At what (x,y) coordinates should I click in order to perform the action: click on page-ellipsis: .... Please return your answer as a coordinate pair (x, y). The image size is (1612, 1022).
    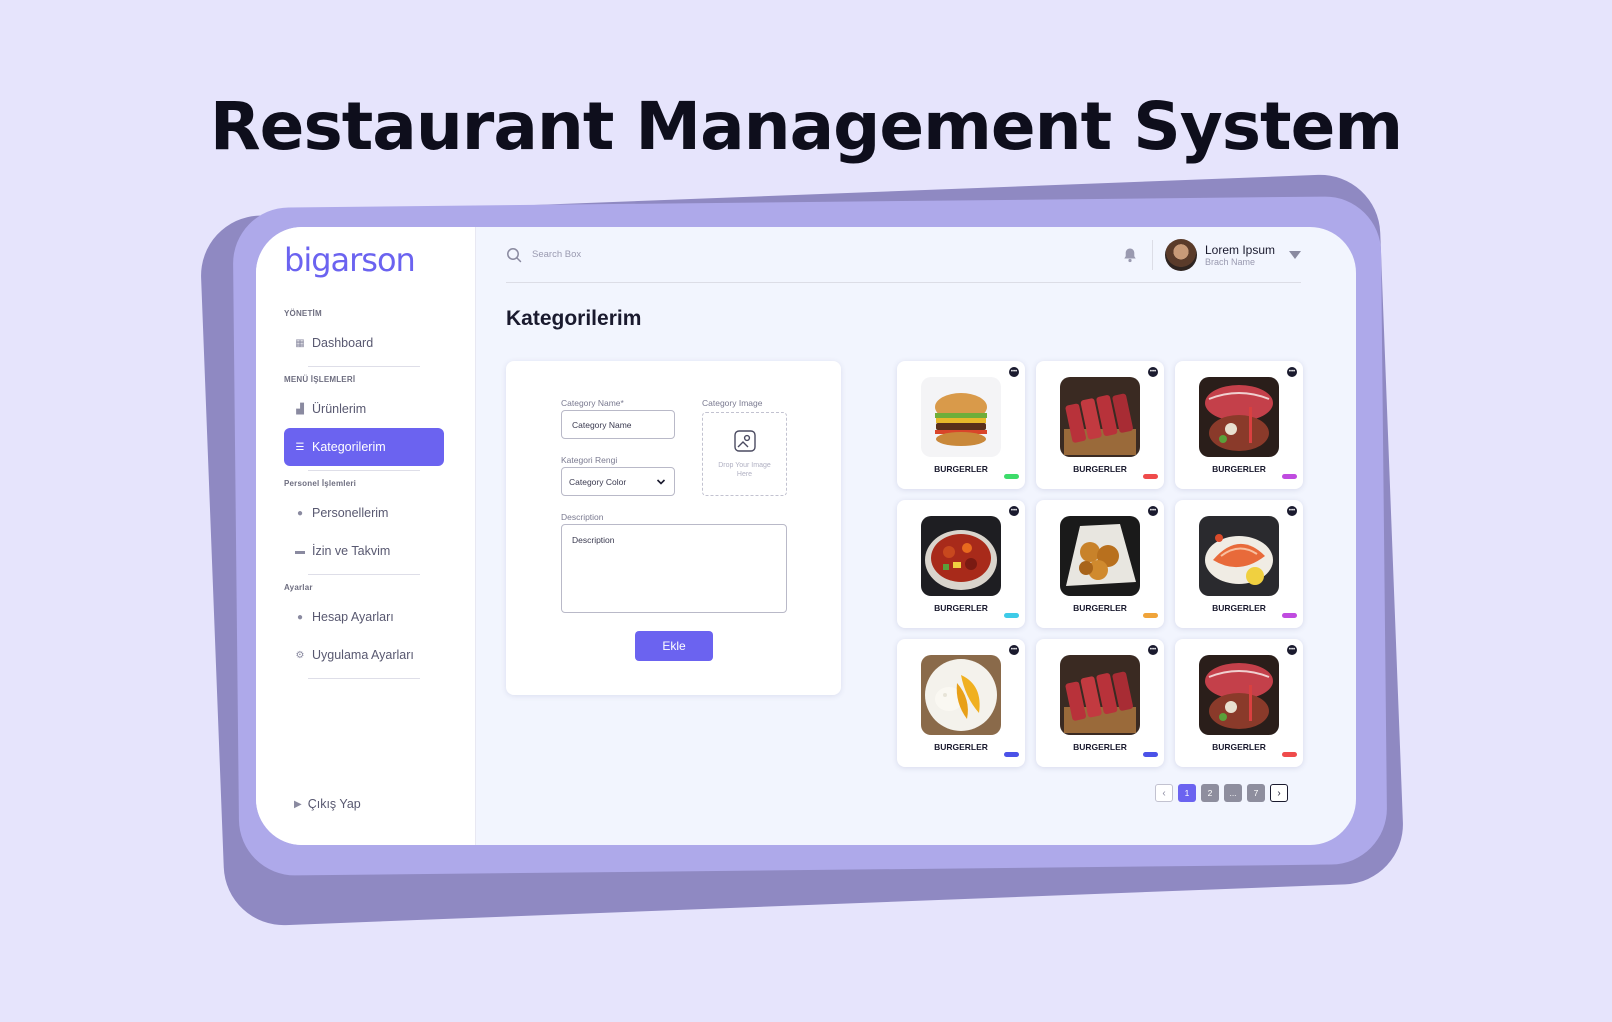
    Looking at the image, I should click on (1233, 793).